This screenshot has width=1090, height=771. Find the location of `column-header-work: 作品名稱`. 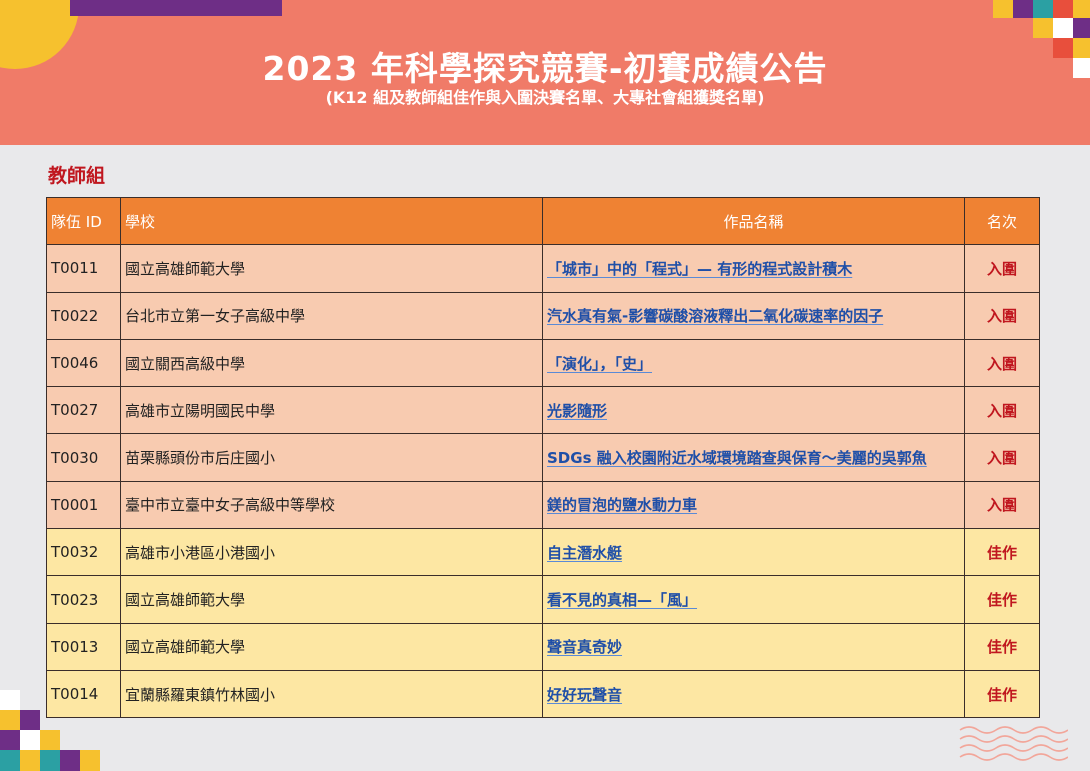

column-header-work: 作品名稱 is located at coordinates (753, 221).